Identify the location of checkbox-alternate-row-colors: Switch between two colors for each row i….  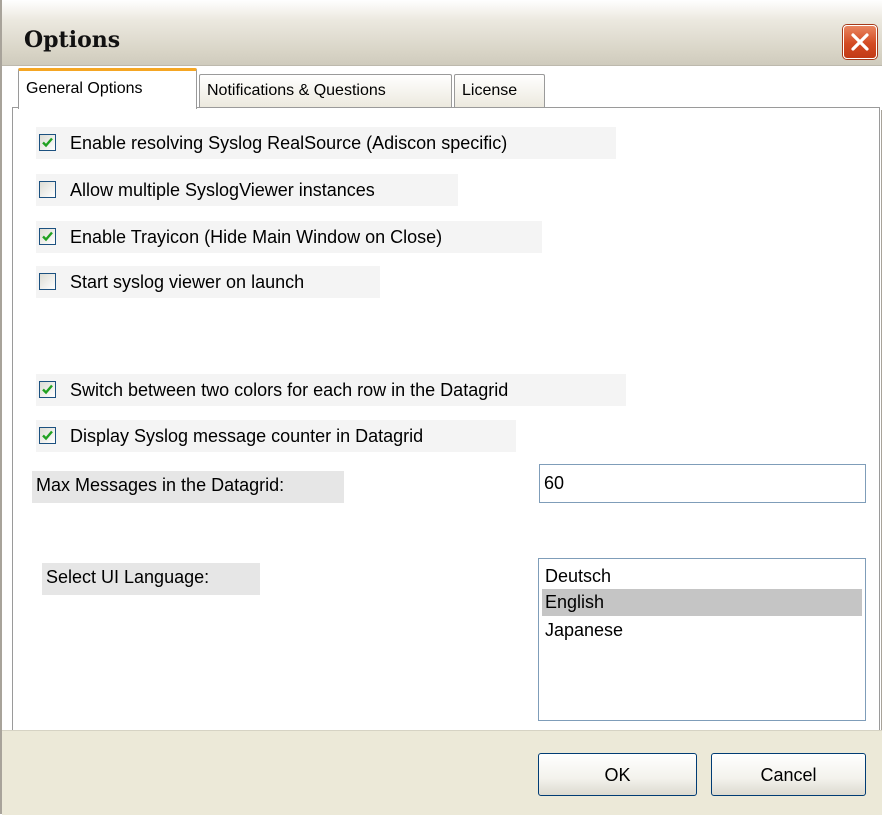
(331, 390).